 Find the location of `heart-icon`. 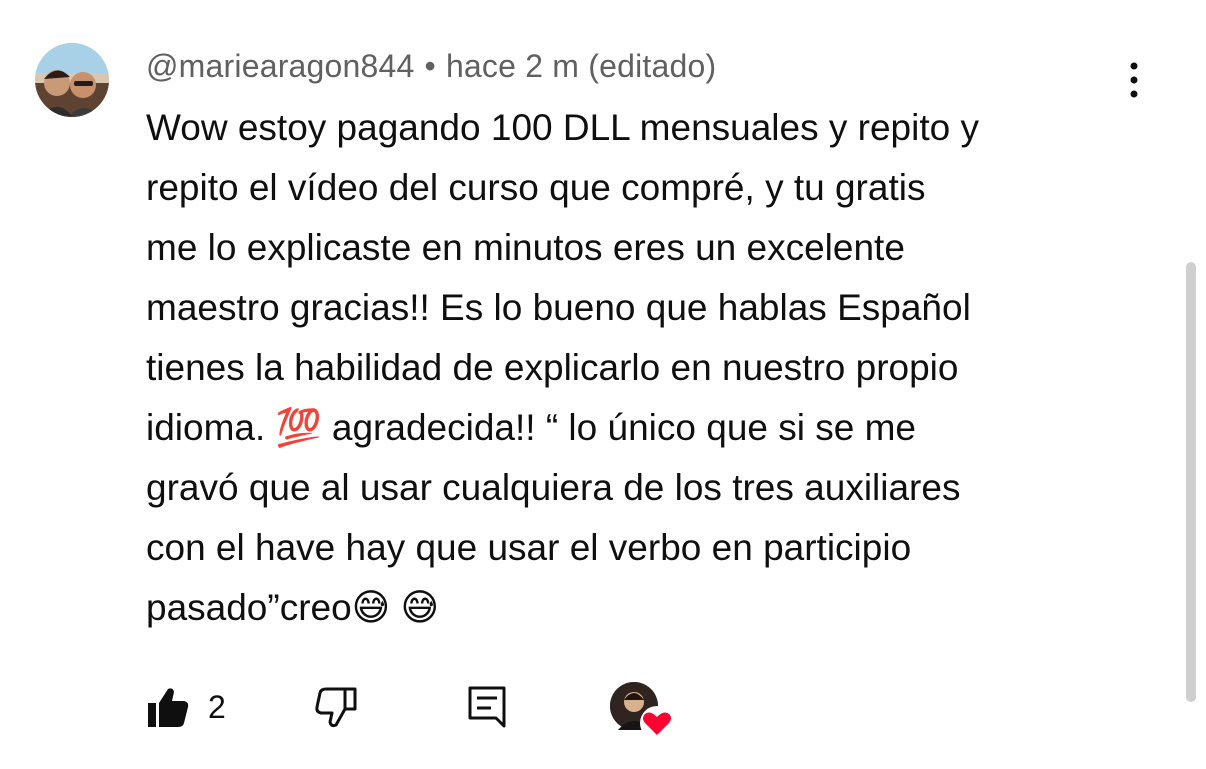

heart-icon is located at coordinates (657, 723).